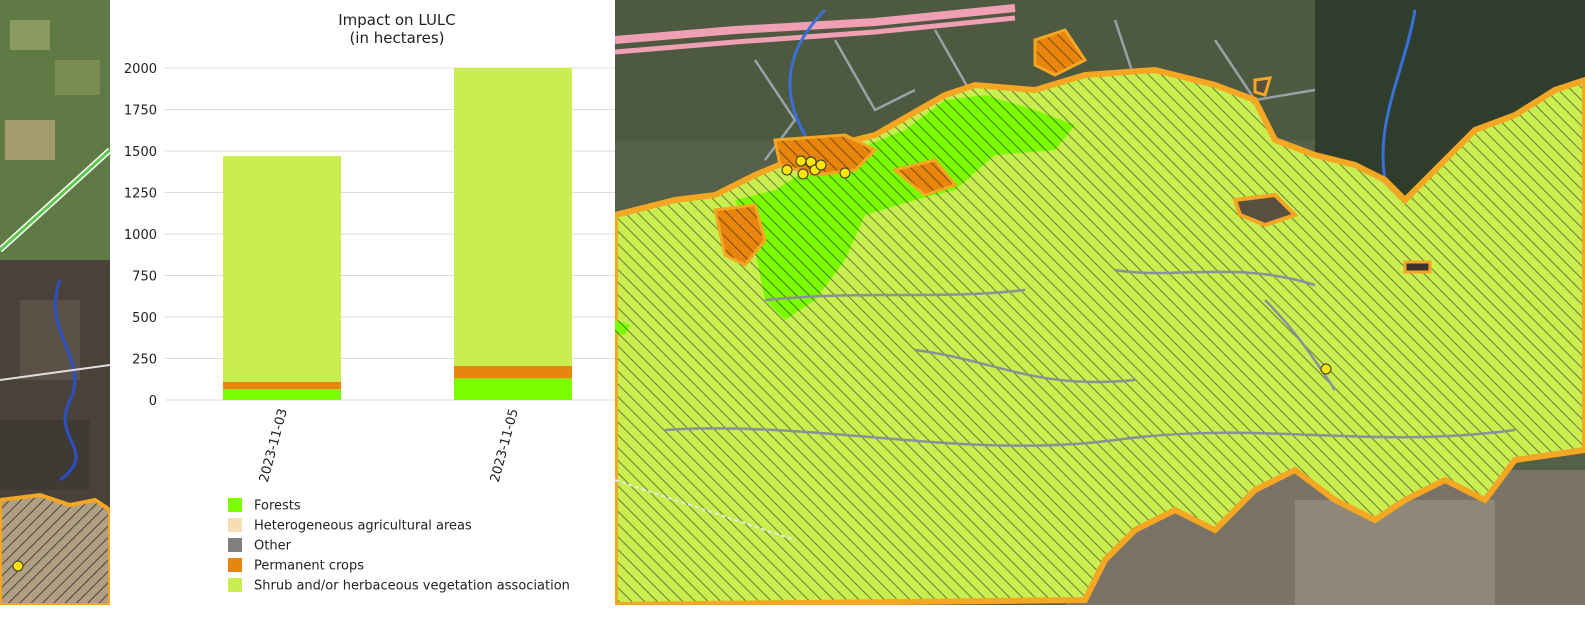 The height and width of the screenshot is (619, 1585). I want to click on y-tick-label: 1000, so click(140, 235).